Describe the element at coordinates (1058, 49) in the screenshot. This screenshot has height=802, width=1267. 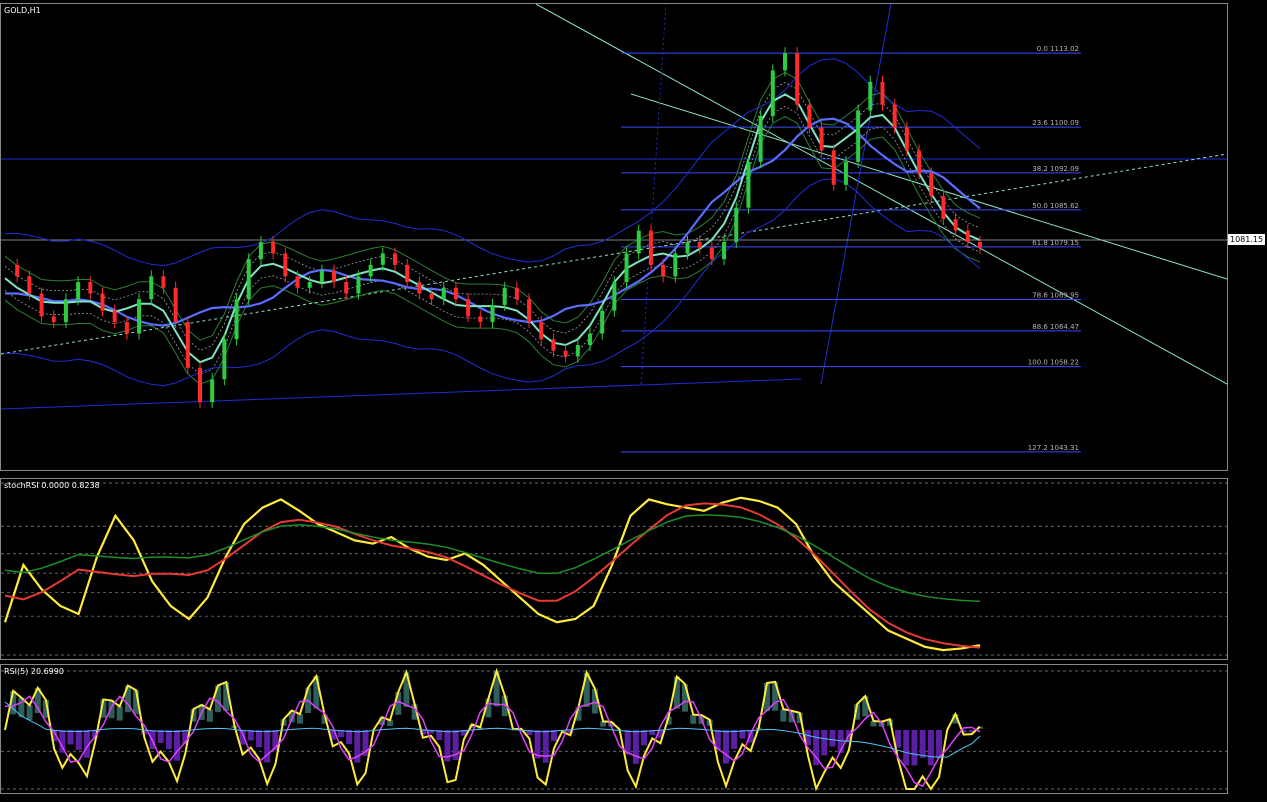
I see `fib-level-label: 0.0 1113.02` at that location.